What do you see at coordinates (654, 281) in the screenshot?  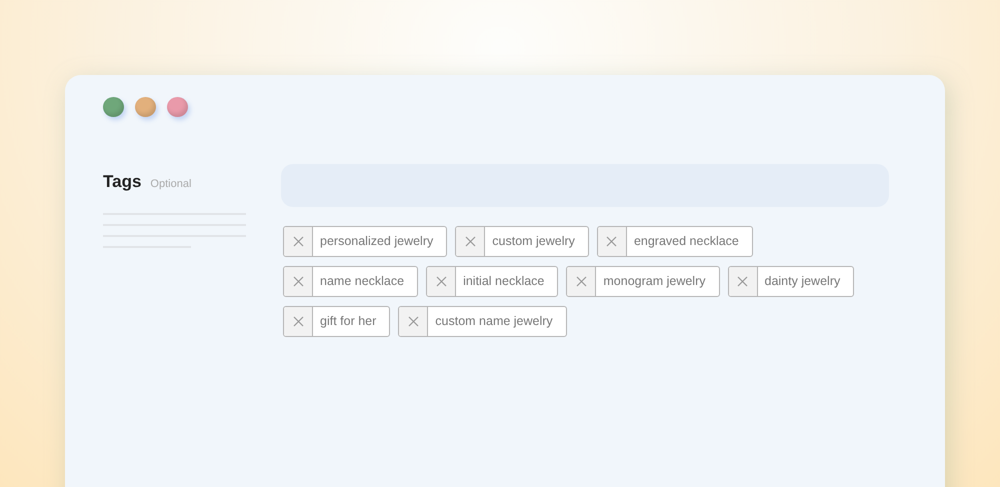 I see `tag-label: monogram jewelry` at bounding box center [654, 281].